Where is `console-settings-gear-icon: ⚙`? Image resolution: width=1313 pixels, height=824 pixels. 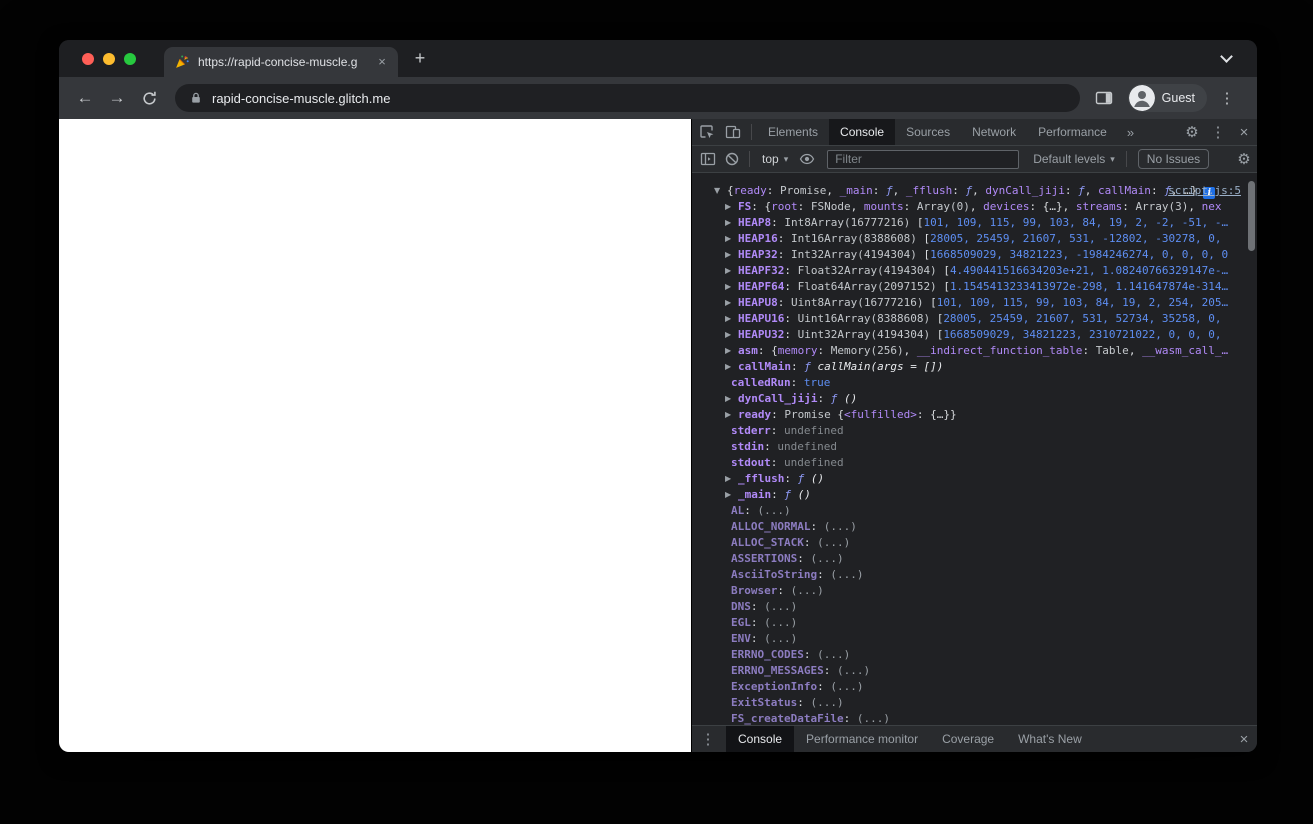
console-settings-gear-icon: ⚙ is located at coordinates (1244, 159).